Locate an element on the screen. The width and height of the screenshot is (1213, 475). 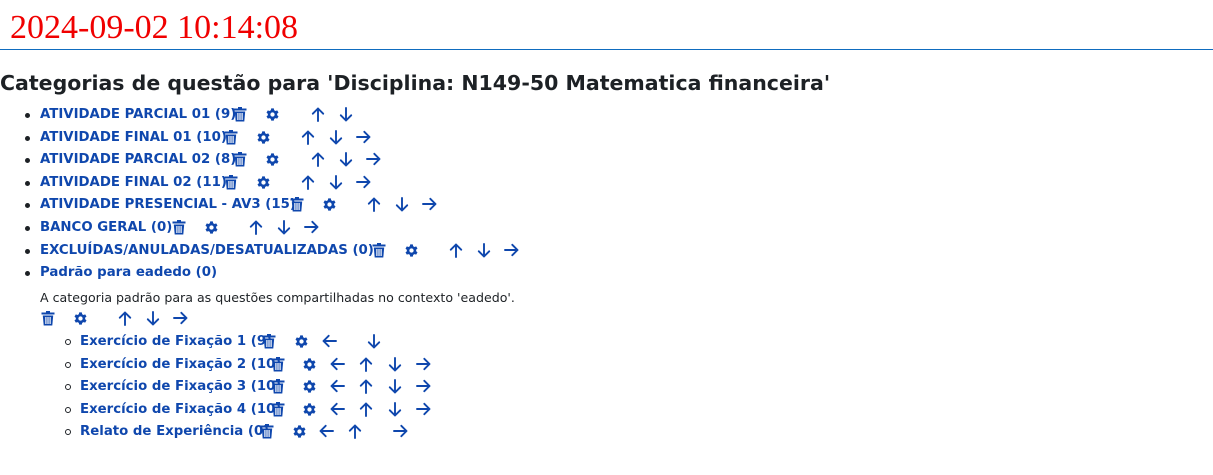
timestamp: 2024-09-02 10:14:08 is located at coordinates (154, 27).